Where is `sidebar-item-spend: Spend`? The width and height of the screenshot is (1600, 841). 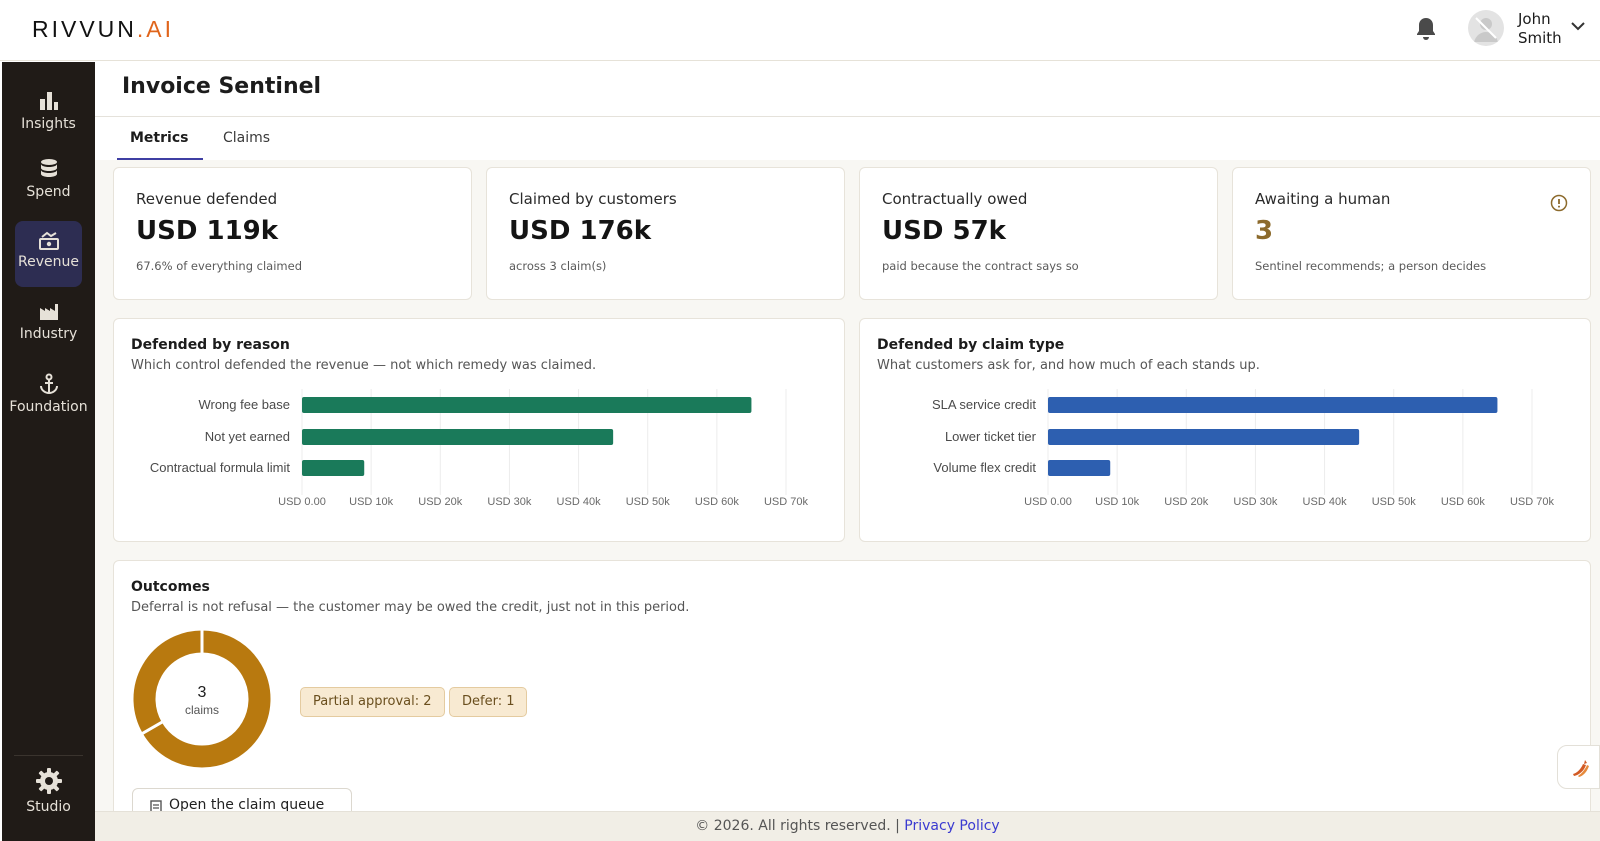
sidebar-item-spend: Spend is located at coordinates (48, 191).